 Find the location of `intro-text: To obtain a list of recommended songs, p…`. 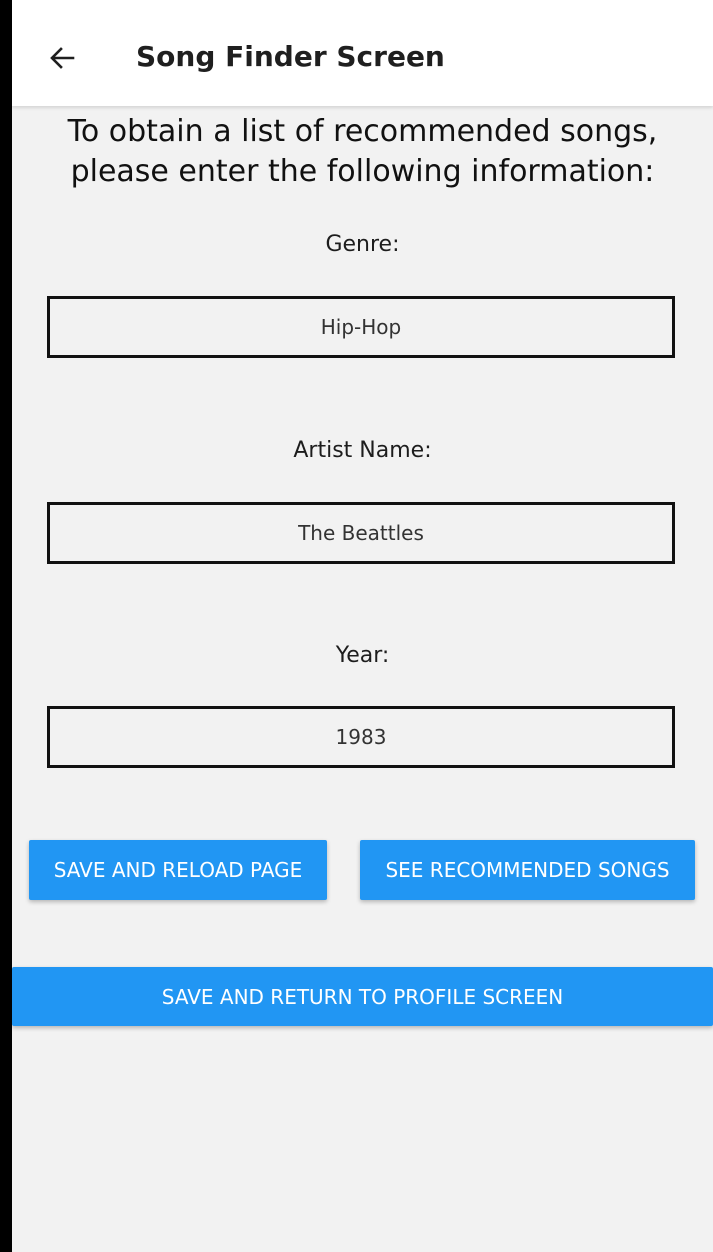

intro-text: To obtain a list of recommended songs, p… is located at coordinates (362, 152).